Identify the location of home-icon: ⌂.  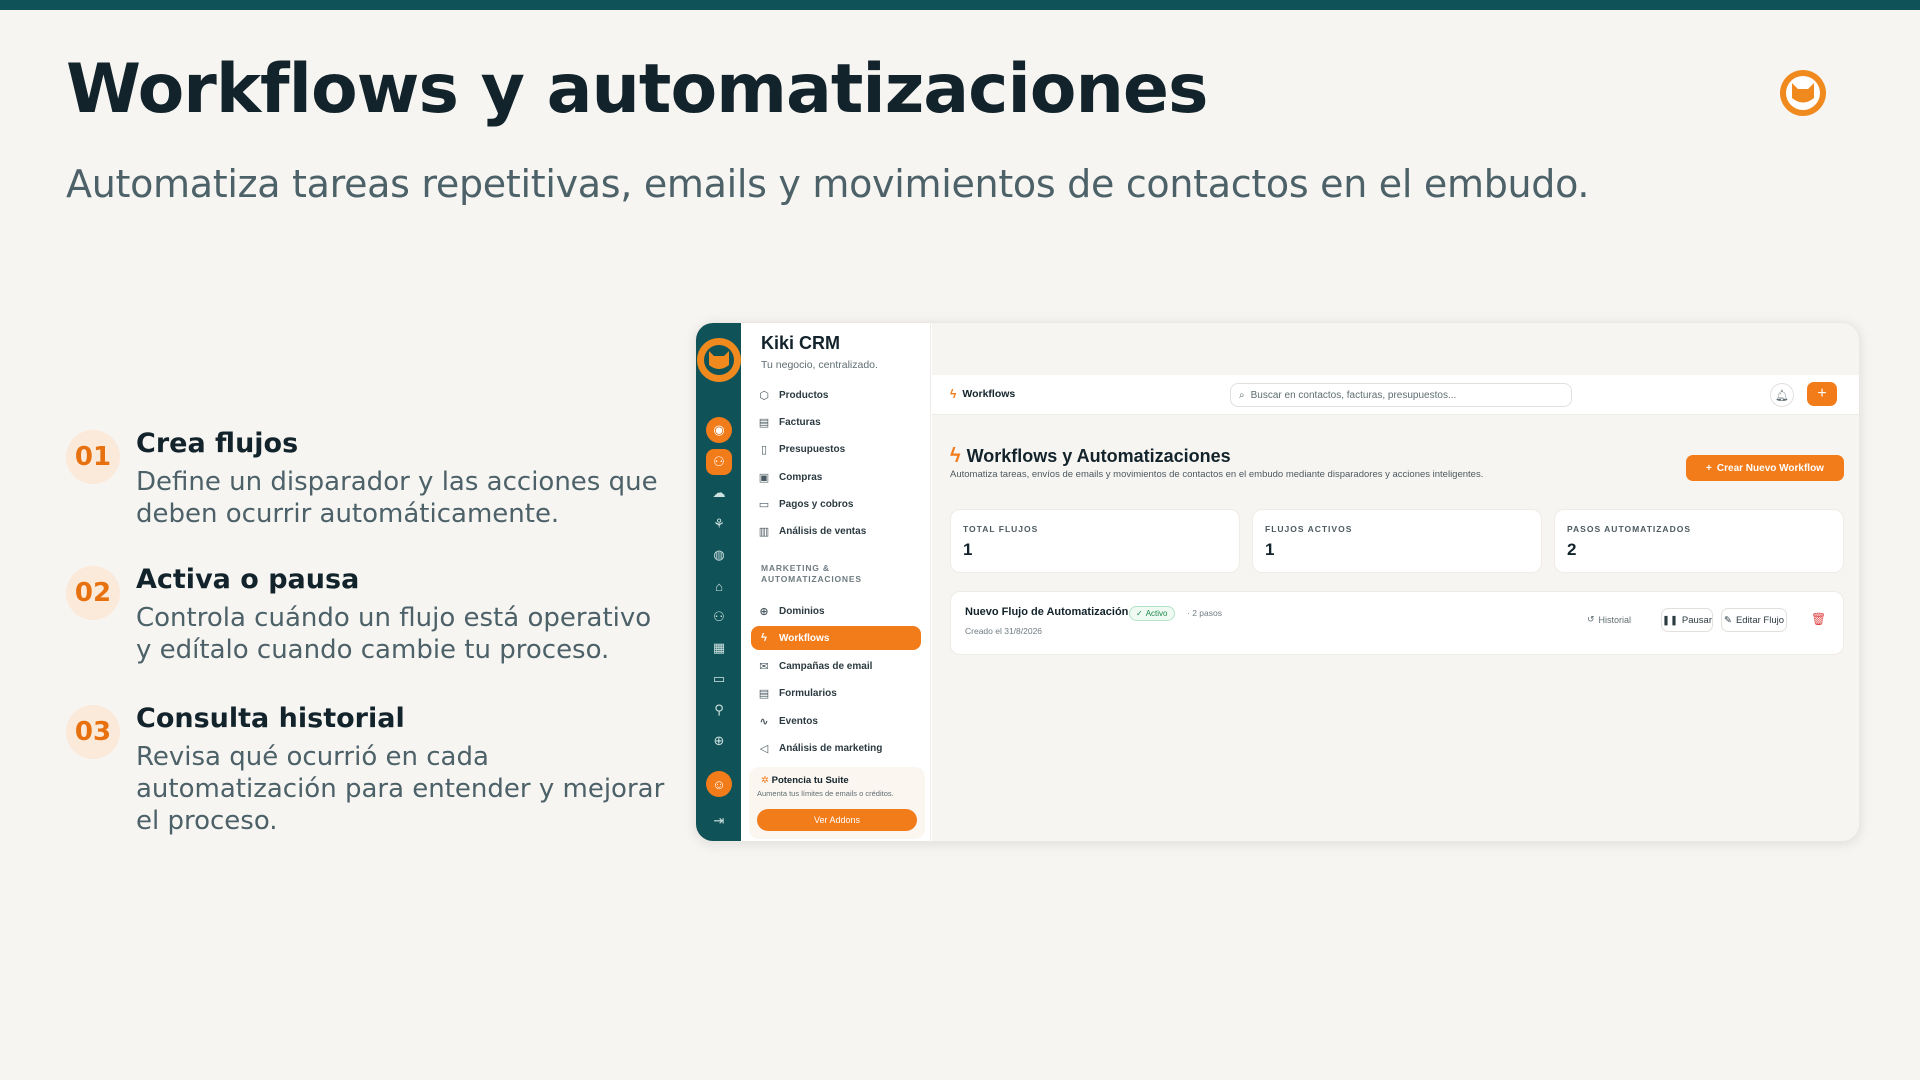
(719, 586).